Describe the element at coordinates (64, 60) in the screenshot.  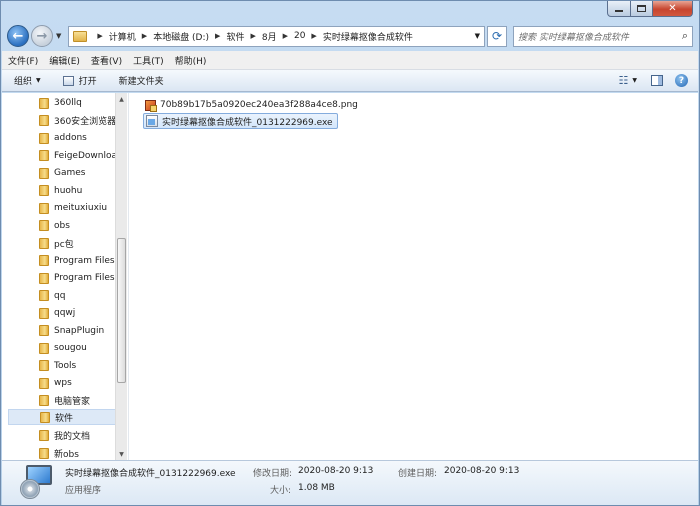
I see `menu-edit: 编辑(E)` at that location.